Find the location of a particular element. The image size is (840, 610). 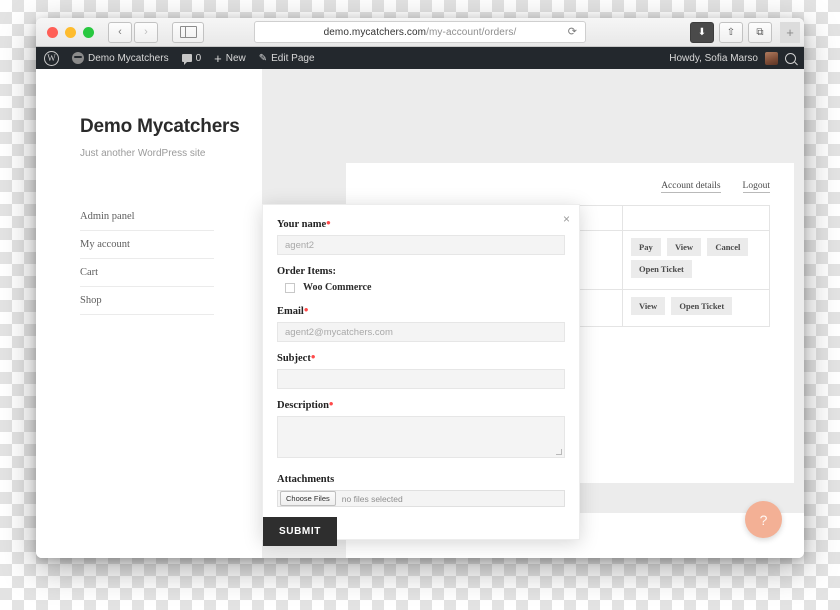

edit-page-label: Edit Page is located at coordinates (293, 58).